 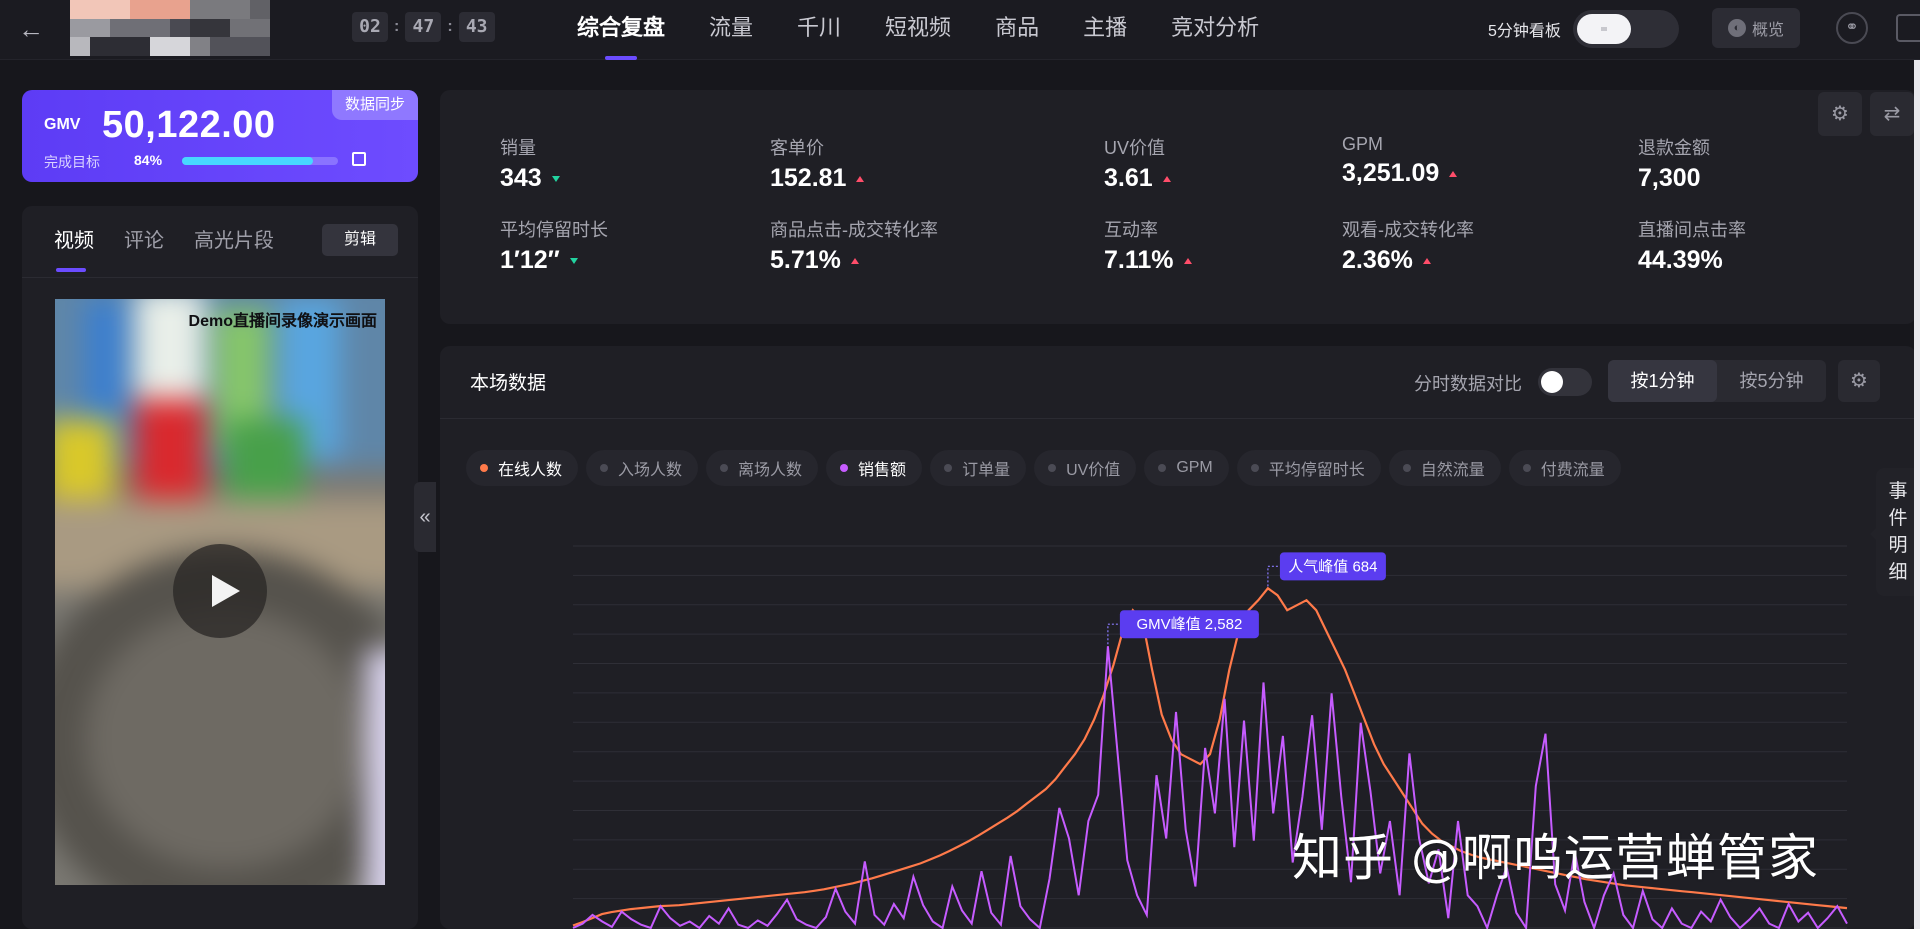 What do you see at coordinates (1852, 28) in the screenshot?
I see `headset-icon: ⚭` at bounding box center [1852, 28].